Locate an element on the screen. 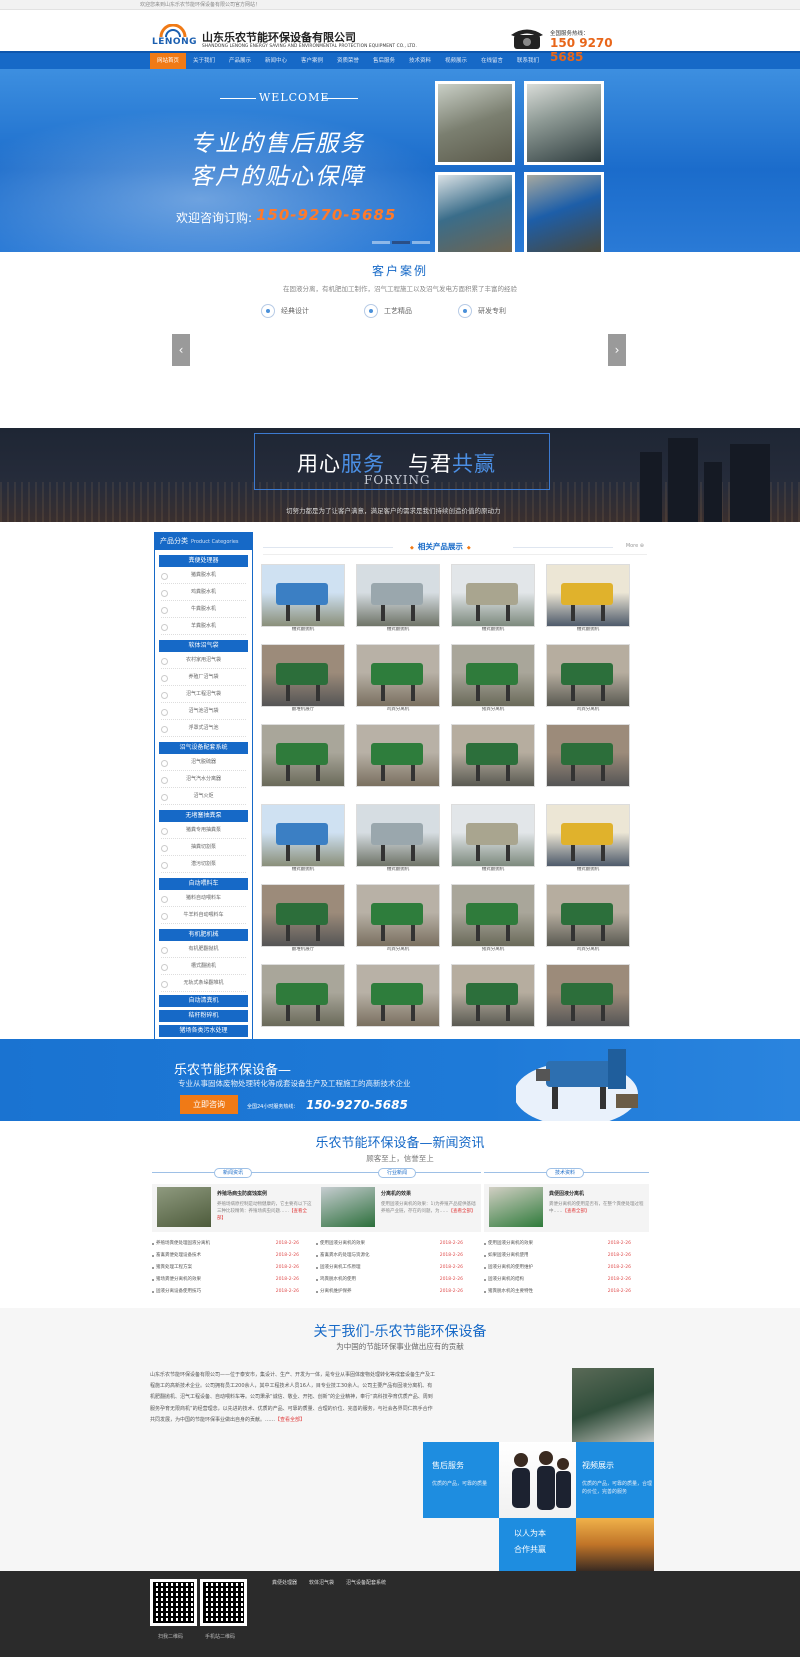  news-list-item: 固液分离机的使用维护 2018-2-26 is located at coordinates (566, 1268).